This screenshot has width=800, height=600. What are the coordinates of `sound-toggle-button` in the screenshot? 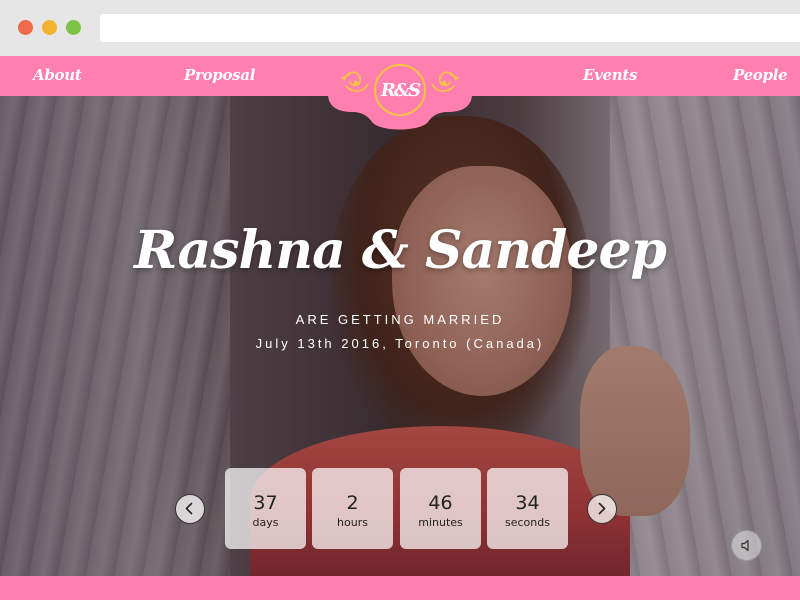 It's located at (746, 545).